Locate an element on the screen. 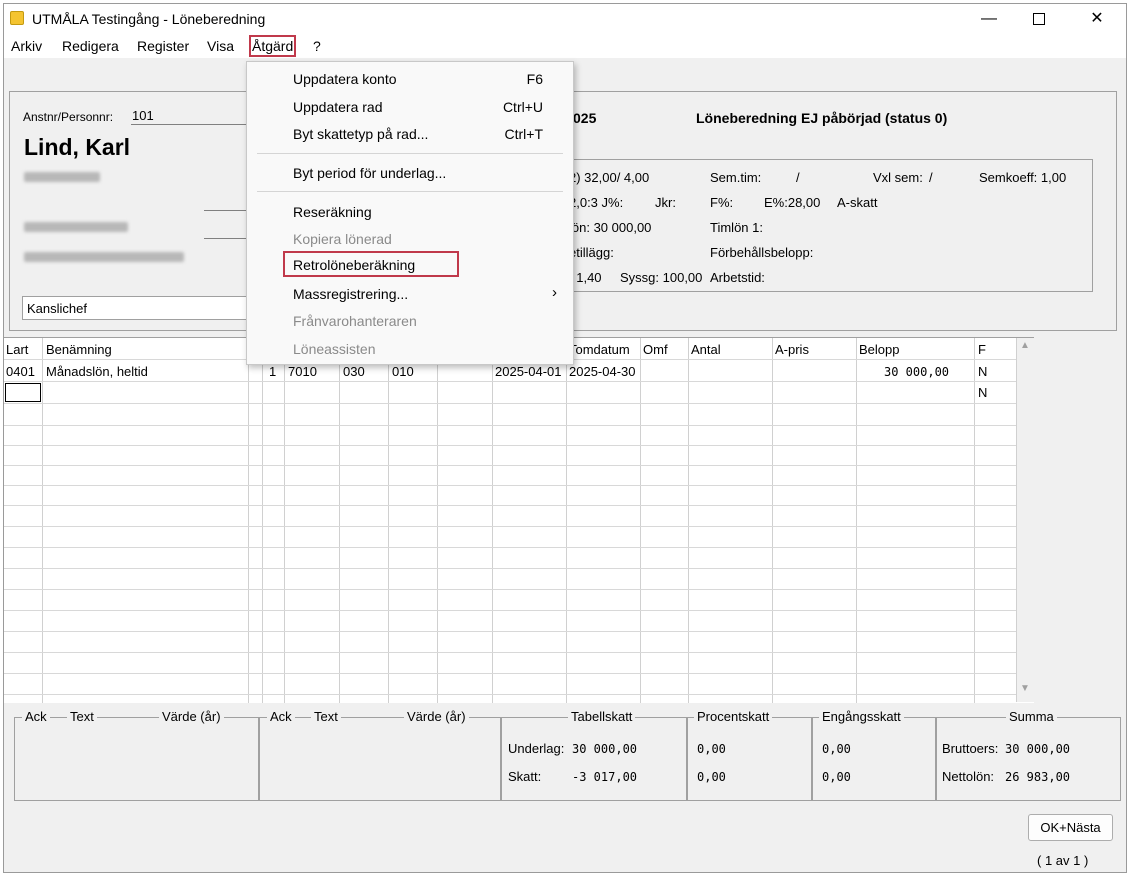  info-vxlsem-value: / is located at coordinates (931, 177).